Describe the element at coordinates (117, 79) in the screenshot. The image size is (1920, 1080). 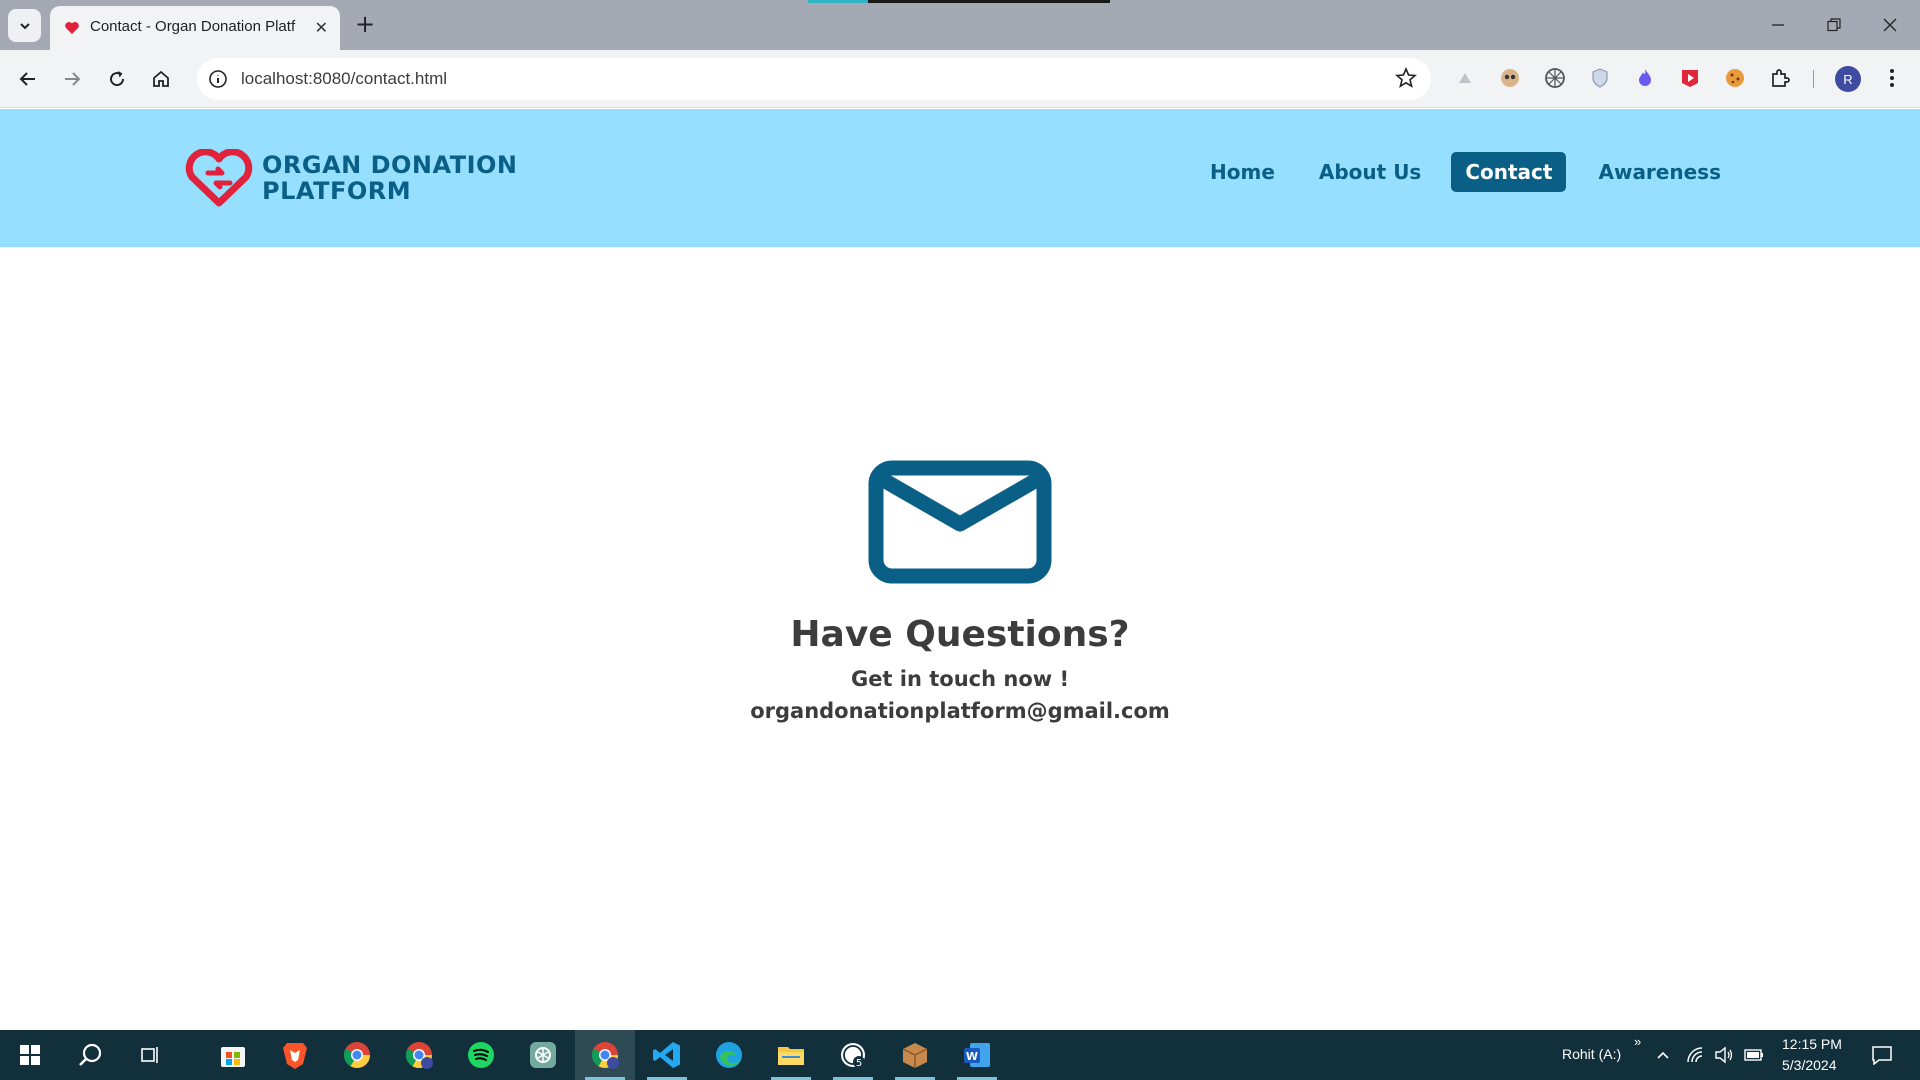
I see `reload-button` at that location.